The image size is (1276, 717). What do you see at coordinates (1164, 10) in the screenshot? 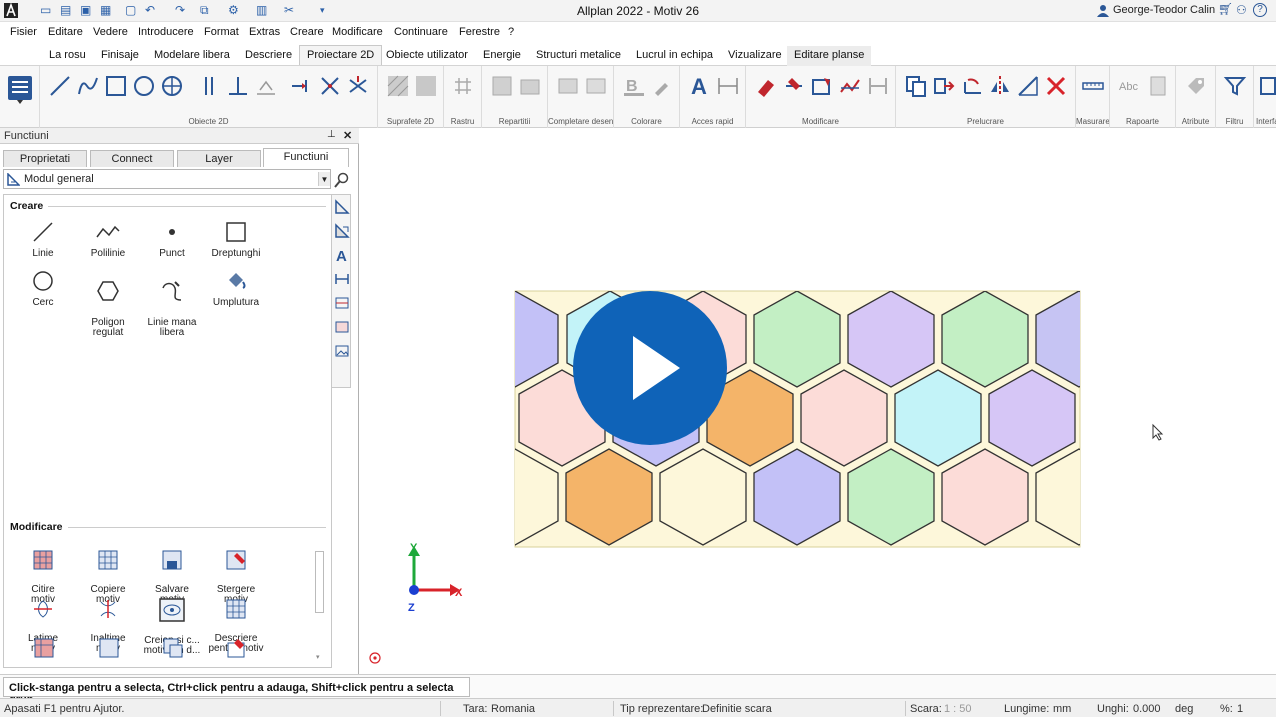
I see `user-name: George-Teodor Calin` at bounding box center [1164, 10].